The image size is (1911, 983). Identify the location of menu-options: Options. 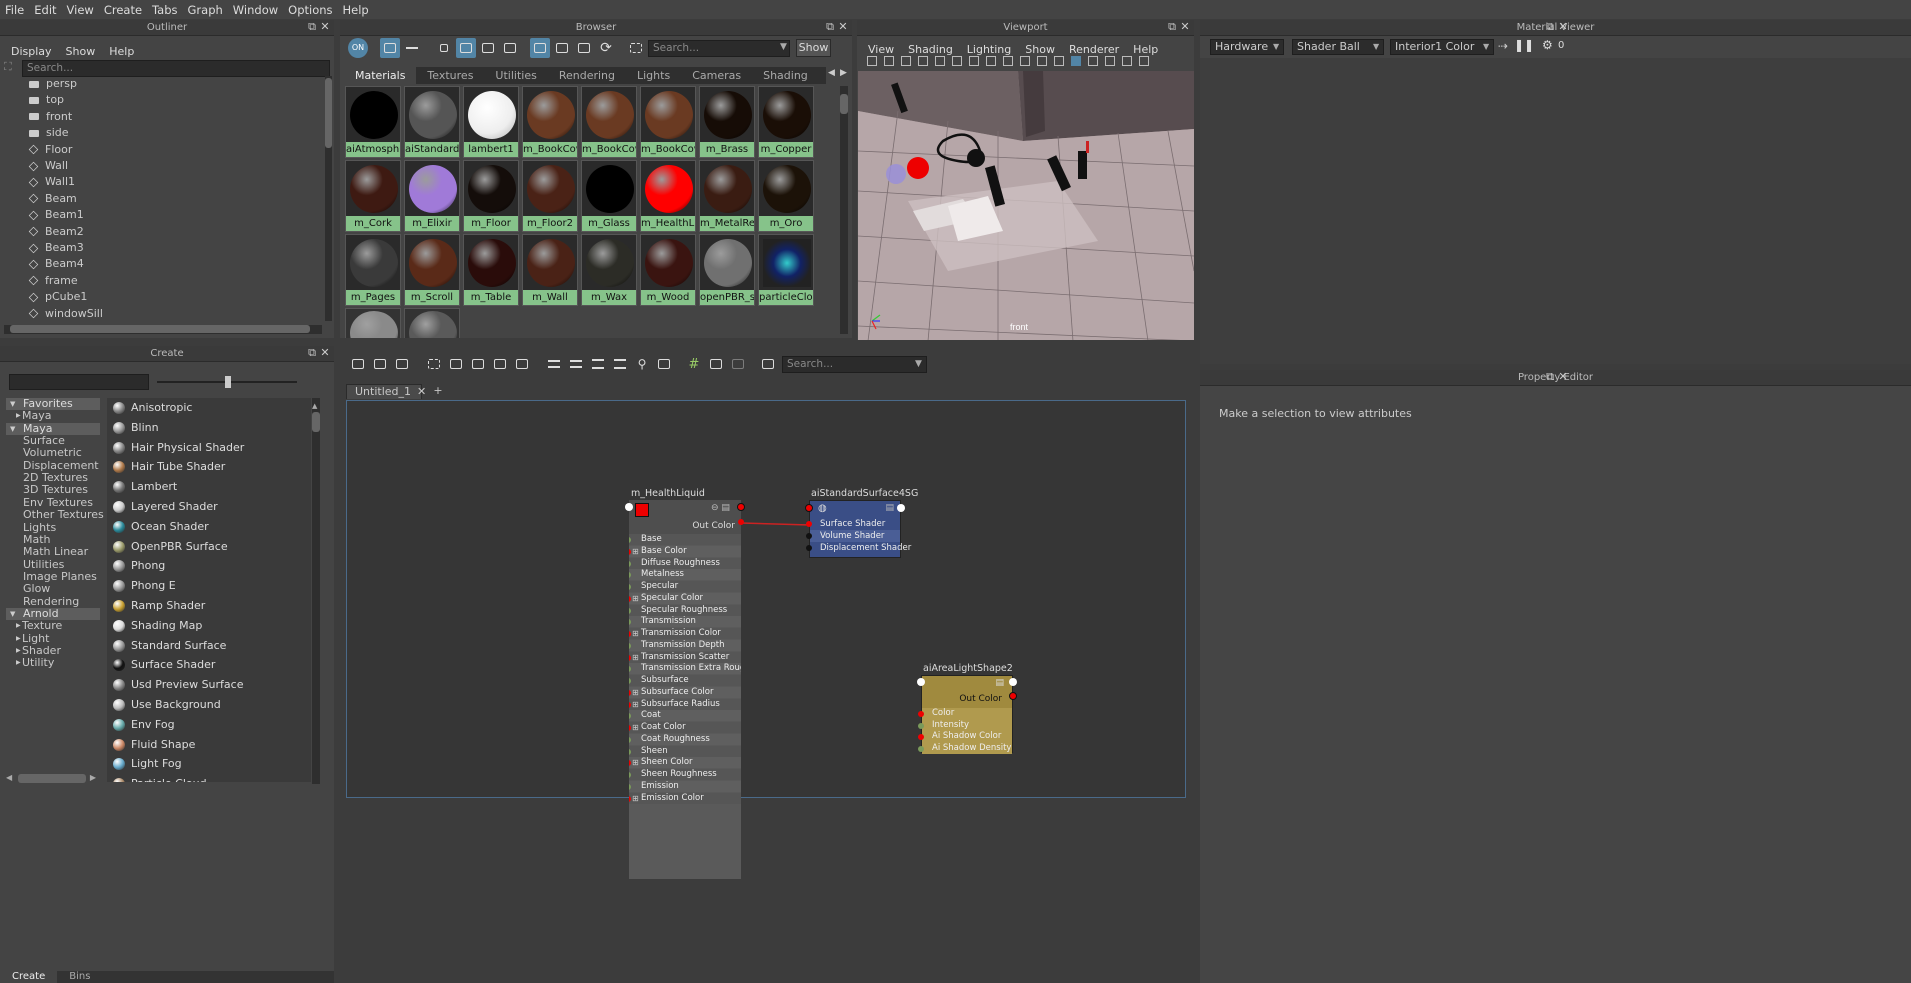
(310, 10).